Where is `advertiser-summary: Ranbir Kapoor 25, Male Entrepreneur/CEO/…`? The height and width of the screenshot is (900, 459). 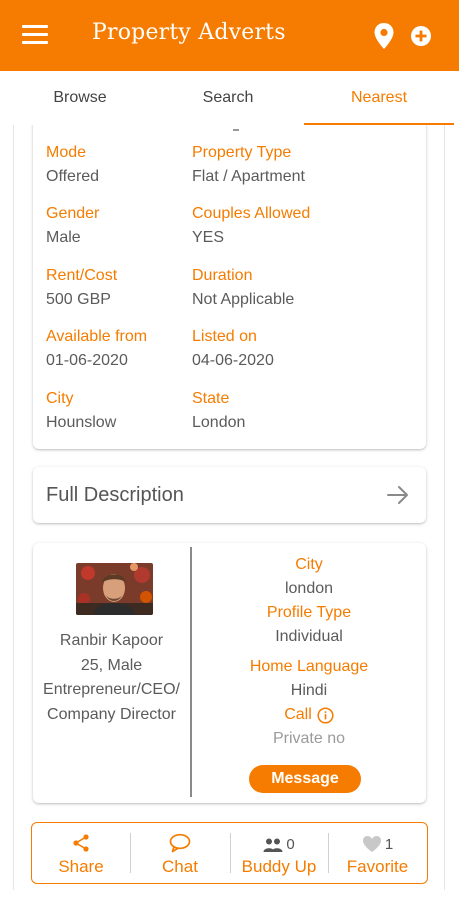
advertiser-summary: Ranbir Kapoor 25, Male Entrepreneur/CEO/… is located at coordinates (111, 678).